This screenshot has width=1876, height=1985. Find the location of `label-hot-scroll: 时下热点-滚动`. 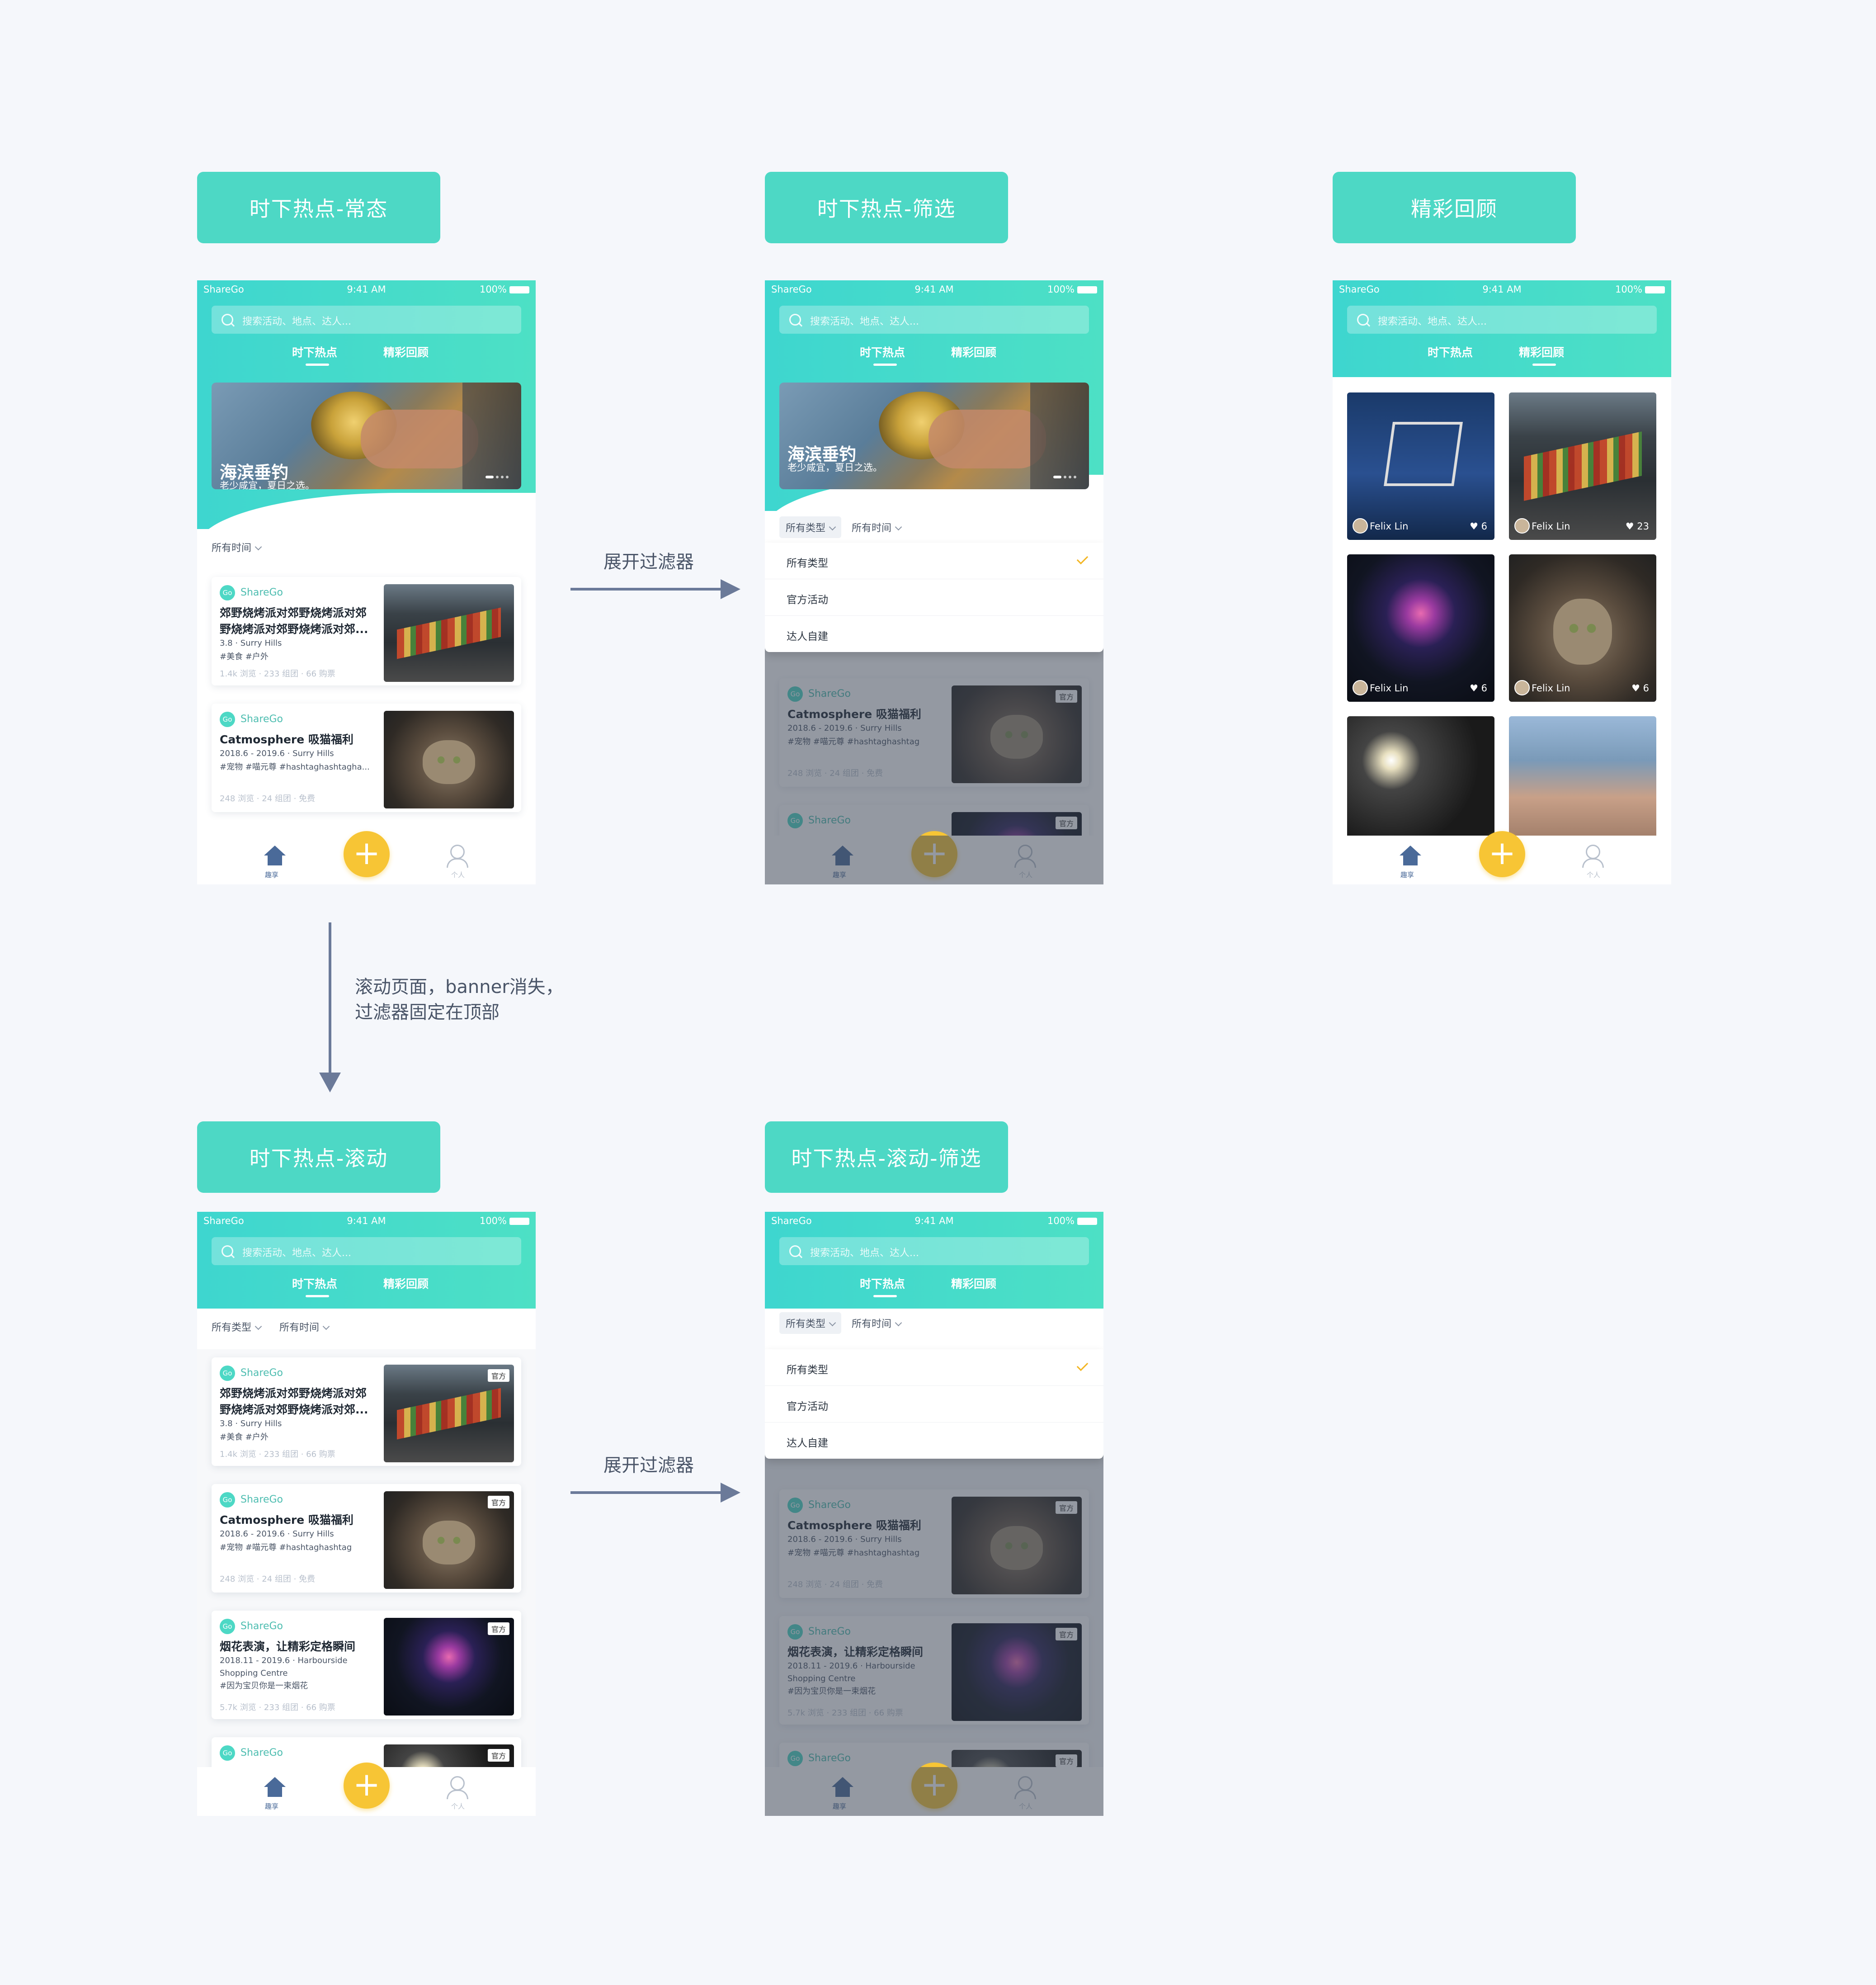

label-hot-scroll: 时下热点-滚动 is located at coordinates (318, 1157).